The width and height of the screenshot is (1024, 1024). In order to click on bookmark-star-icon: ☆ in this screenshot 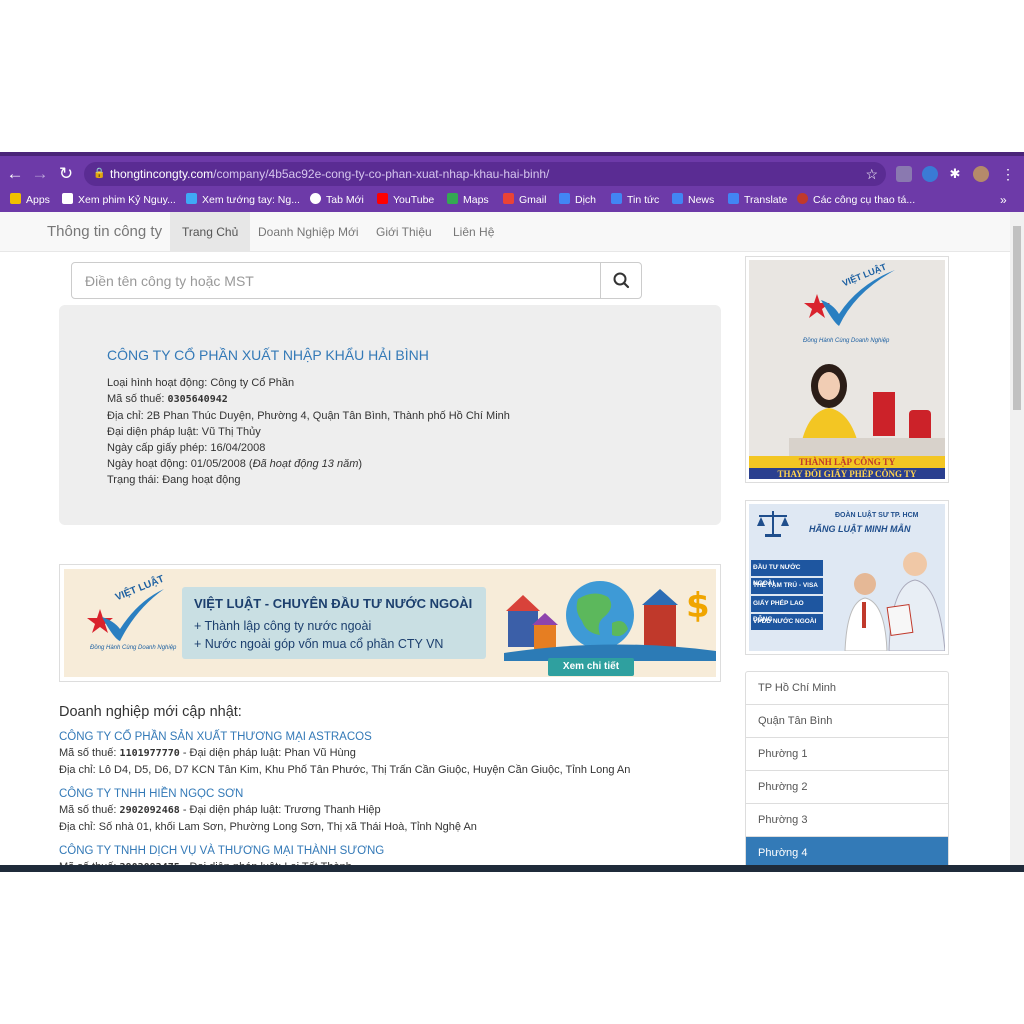, I will do `click(871, 174)`.